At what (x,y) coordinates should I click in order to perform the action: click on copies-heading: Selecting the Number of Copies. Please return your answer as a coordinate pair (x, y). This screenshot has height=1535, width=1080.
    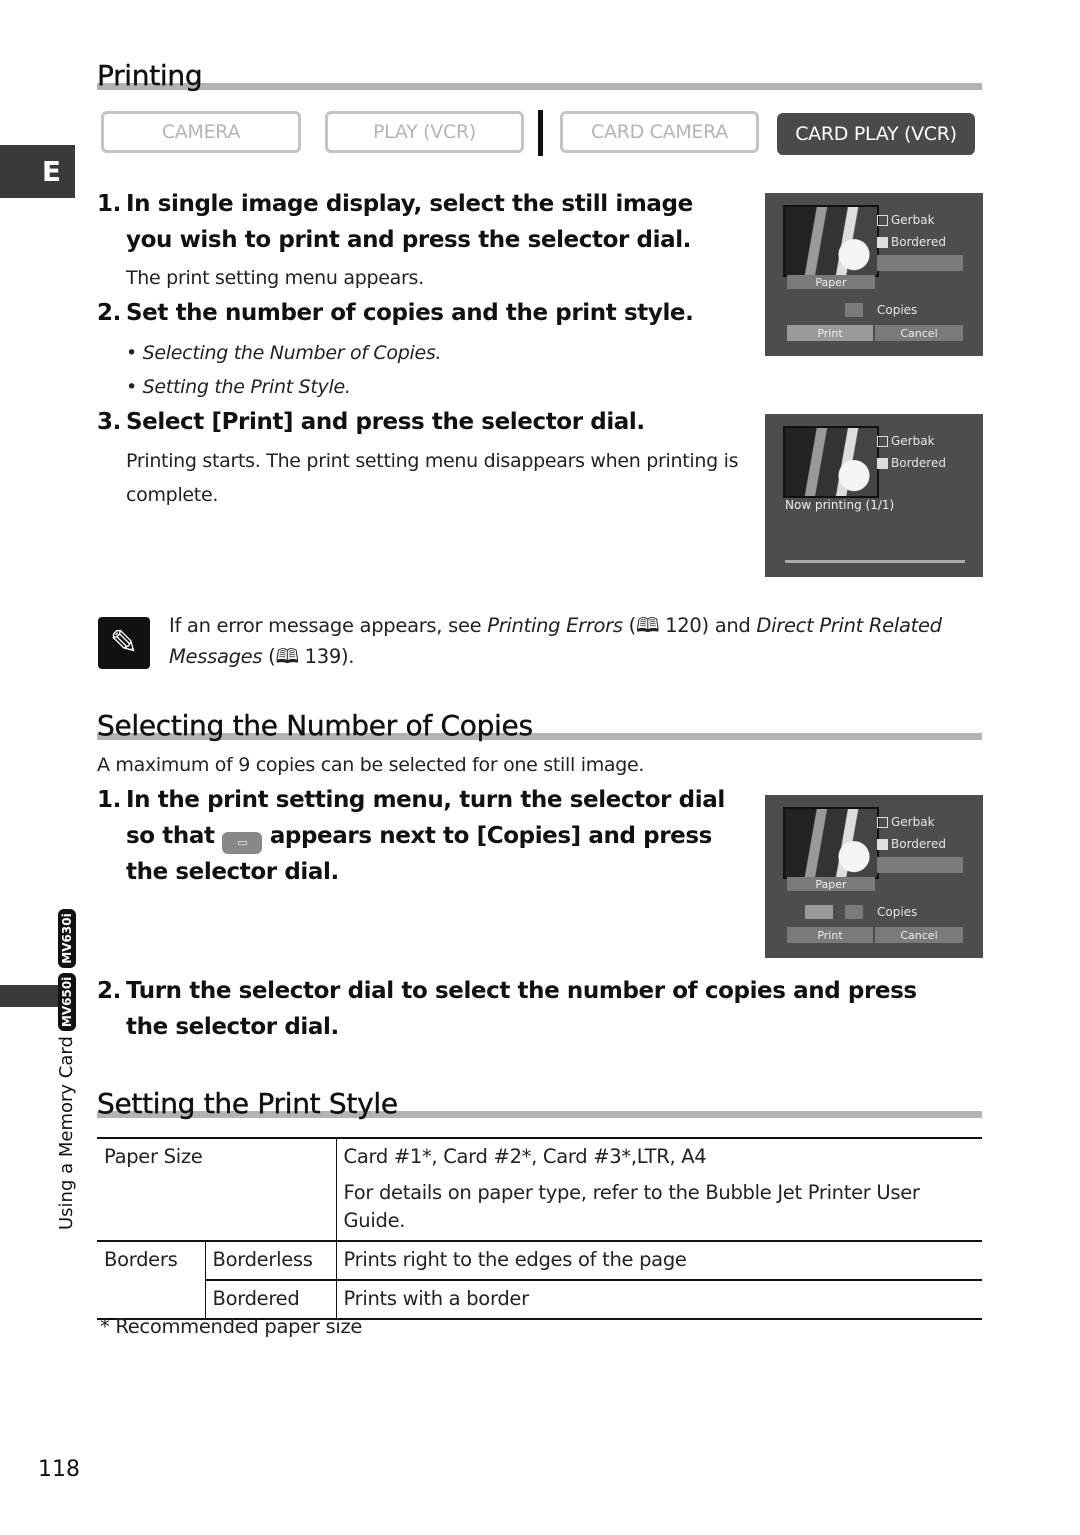
    Looking at the image, I should click on (539, 725).